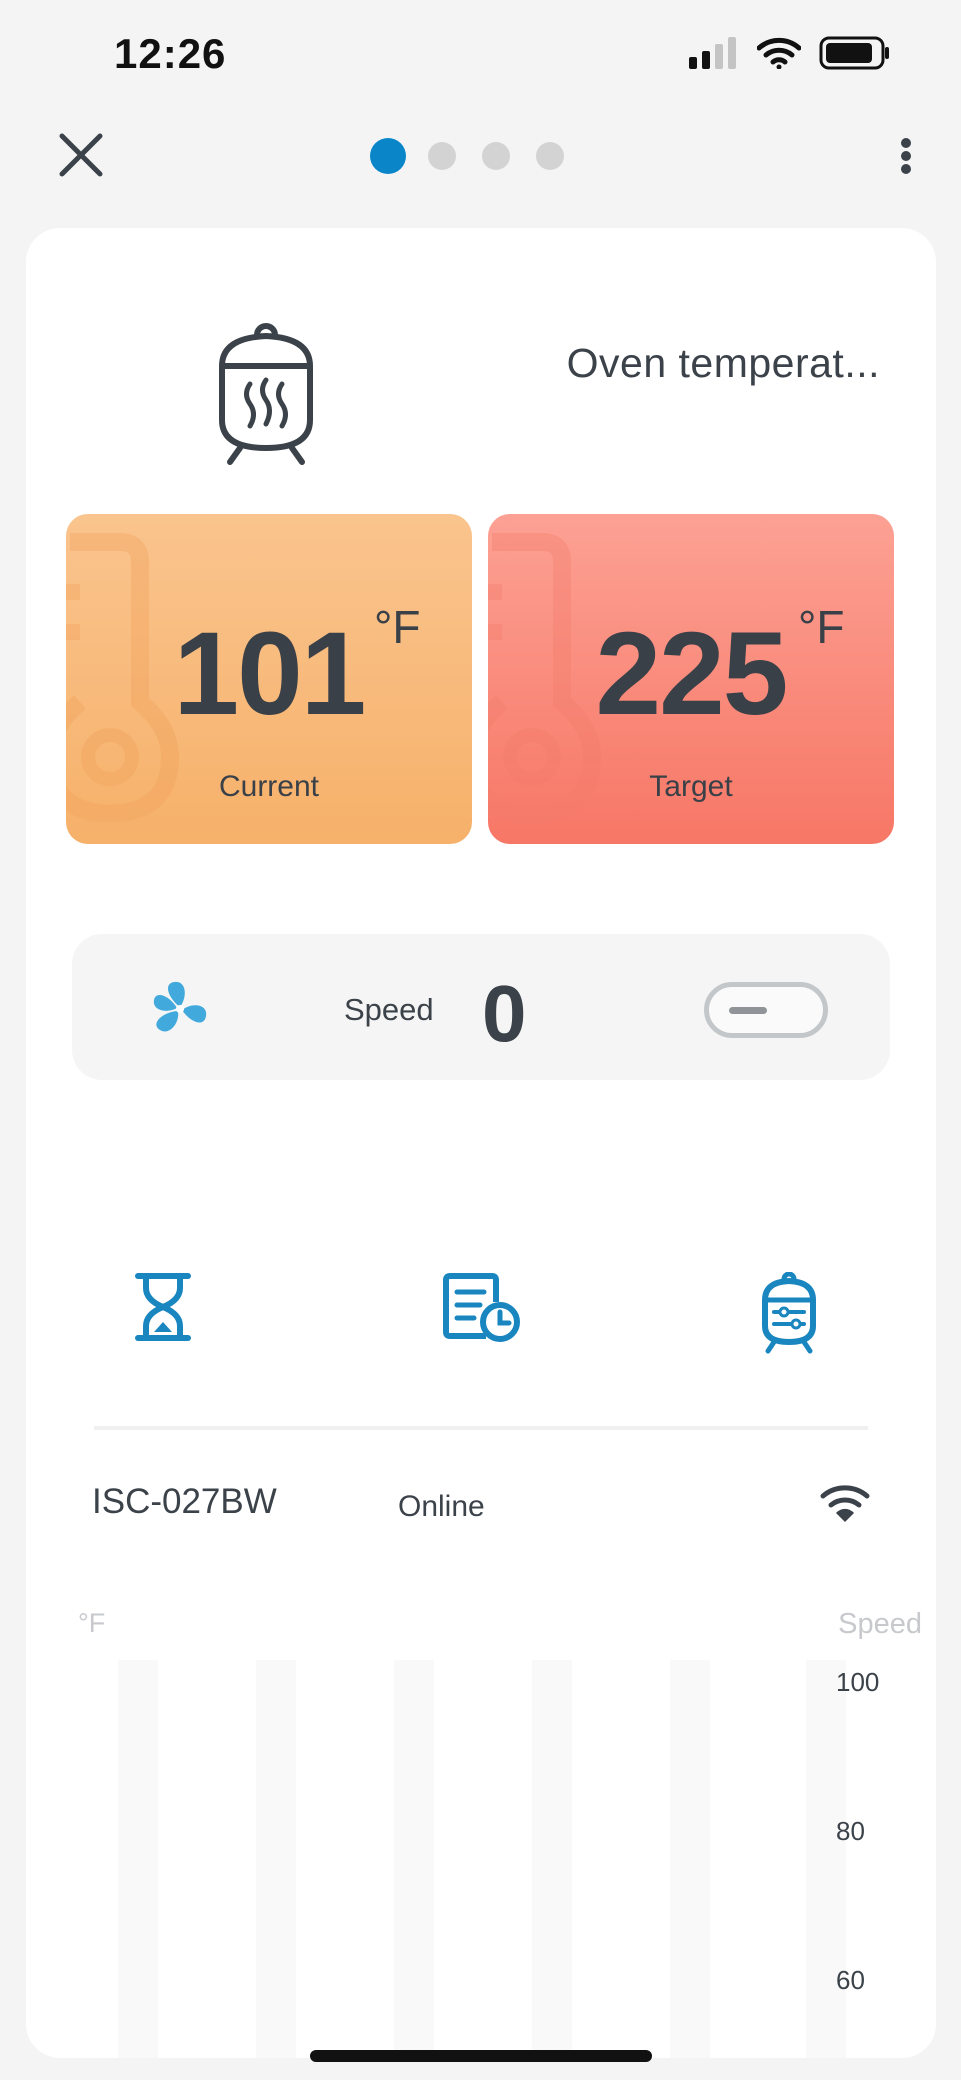  I want to click on toggle-knob, so click(748, 1010).